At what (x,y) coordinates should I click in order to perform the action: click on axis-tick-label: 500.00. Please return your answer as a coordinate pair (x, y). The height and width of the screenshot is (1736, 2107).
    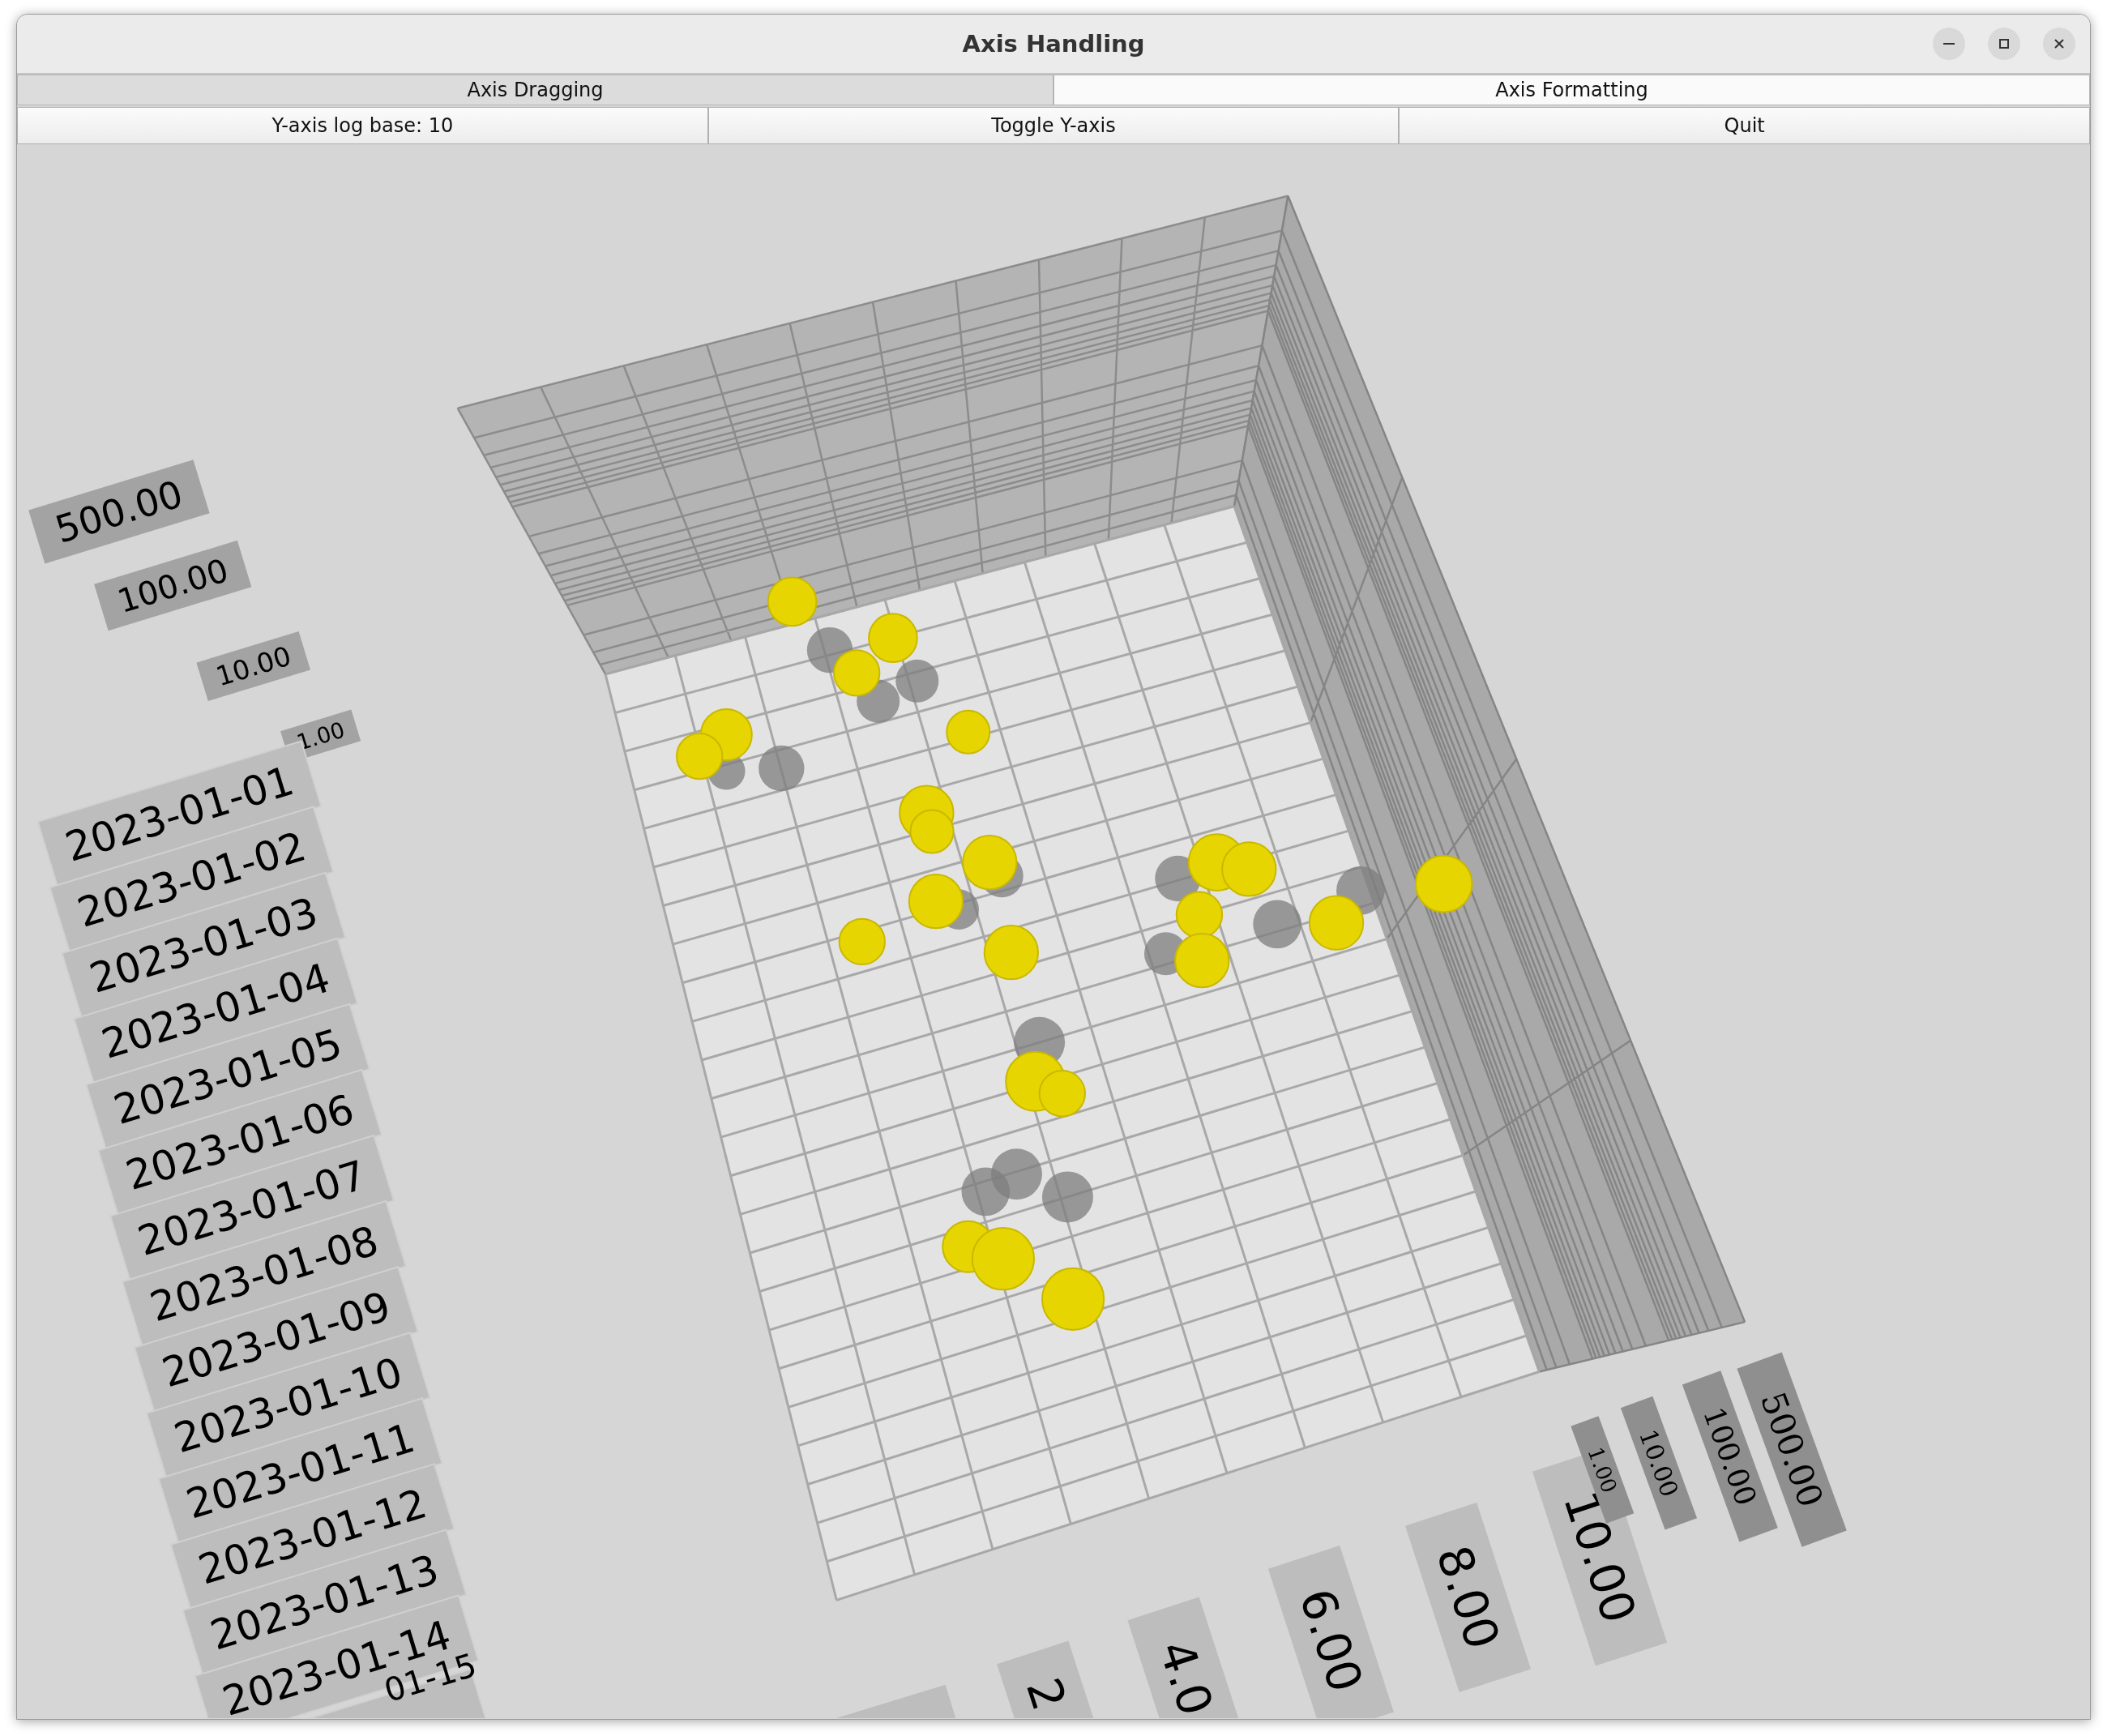
    Looking at the image, I should click on (119, 512).